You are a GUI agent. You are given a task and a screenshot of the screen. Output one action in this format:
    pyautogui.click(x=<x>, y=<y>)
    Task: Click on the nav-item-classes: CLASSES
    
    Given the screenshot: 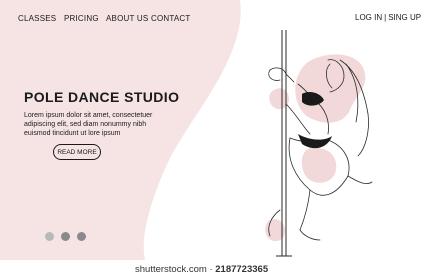 What is the action you would take?
    pyautogui.click(x=37, y=18)
    